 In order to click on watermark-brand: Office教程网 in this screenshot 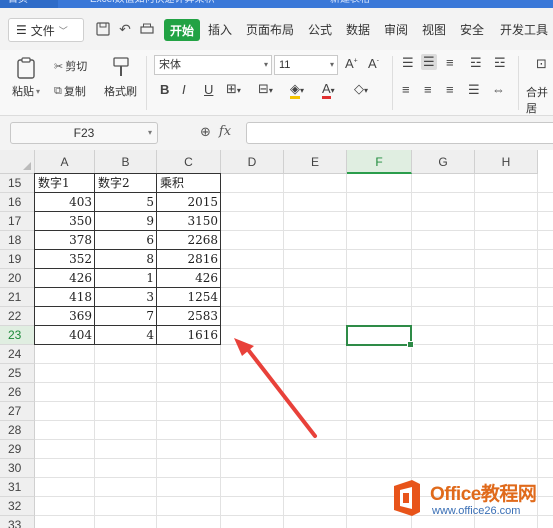, I will do `click(483, 494)`.